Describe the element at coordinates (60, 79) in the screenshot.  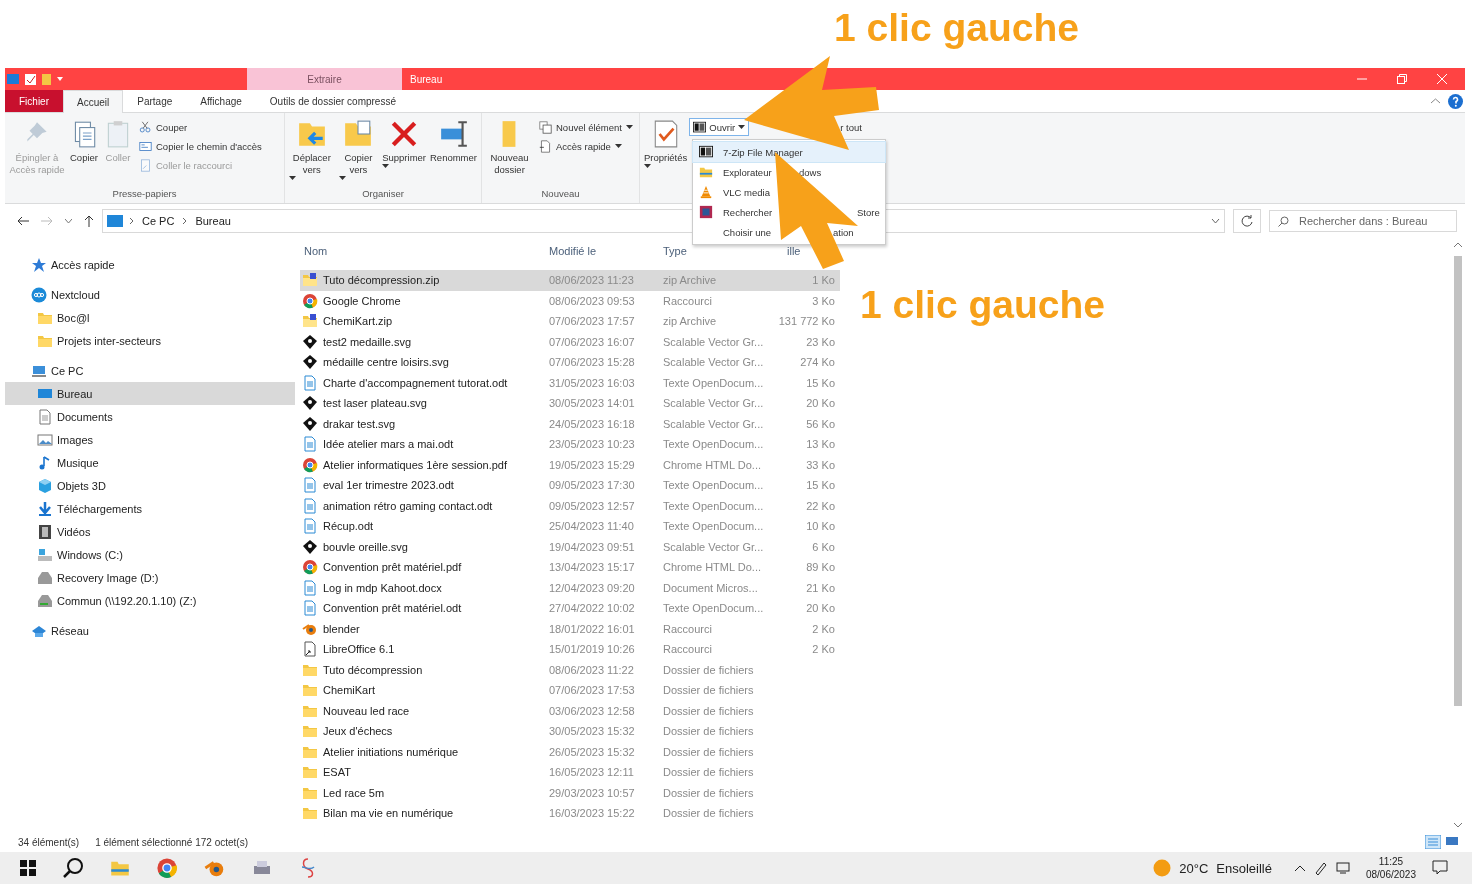
I see `caret-icon` at that location.